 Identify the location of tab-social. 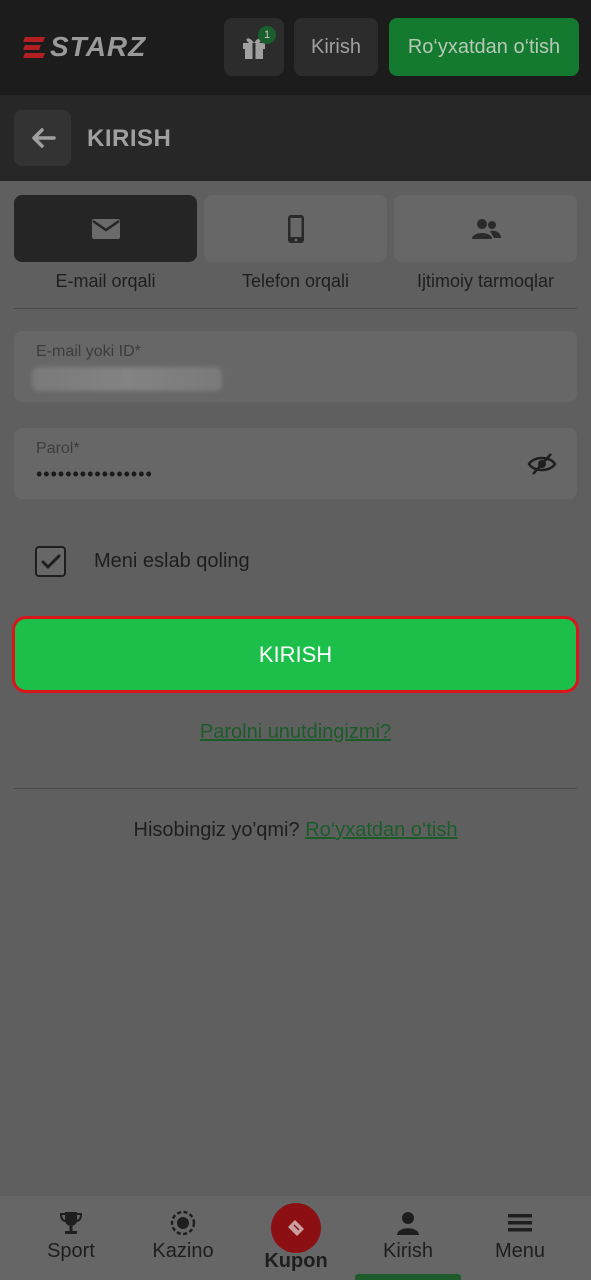
(485, 228).